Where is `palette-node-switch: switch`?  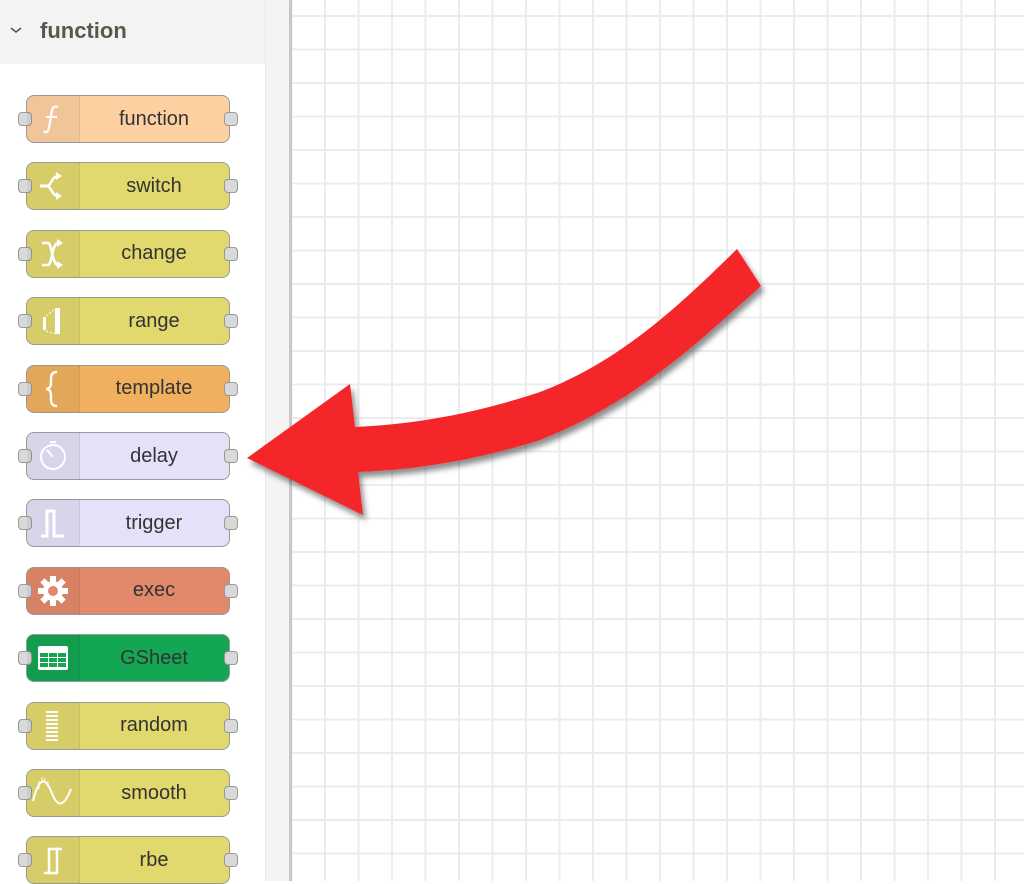
palette-node-switch: switch is located at coordinates (128, 186).